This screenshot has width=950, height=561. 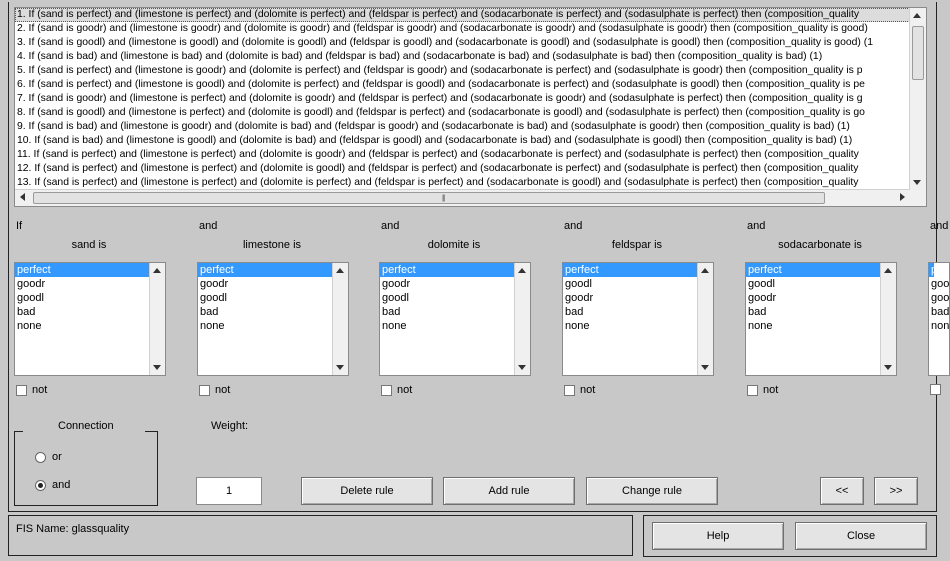 I want to click on membership-listbox: per goo goo bad non, so click(x=939, y=319).